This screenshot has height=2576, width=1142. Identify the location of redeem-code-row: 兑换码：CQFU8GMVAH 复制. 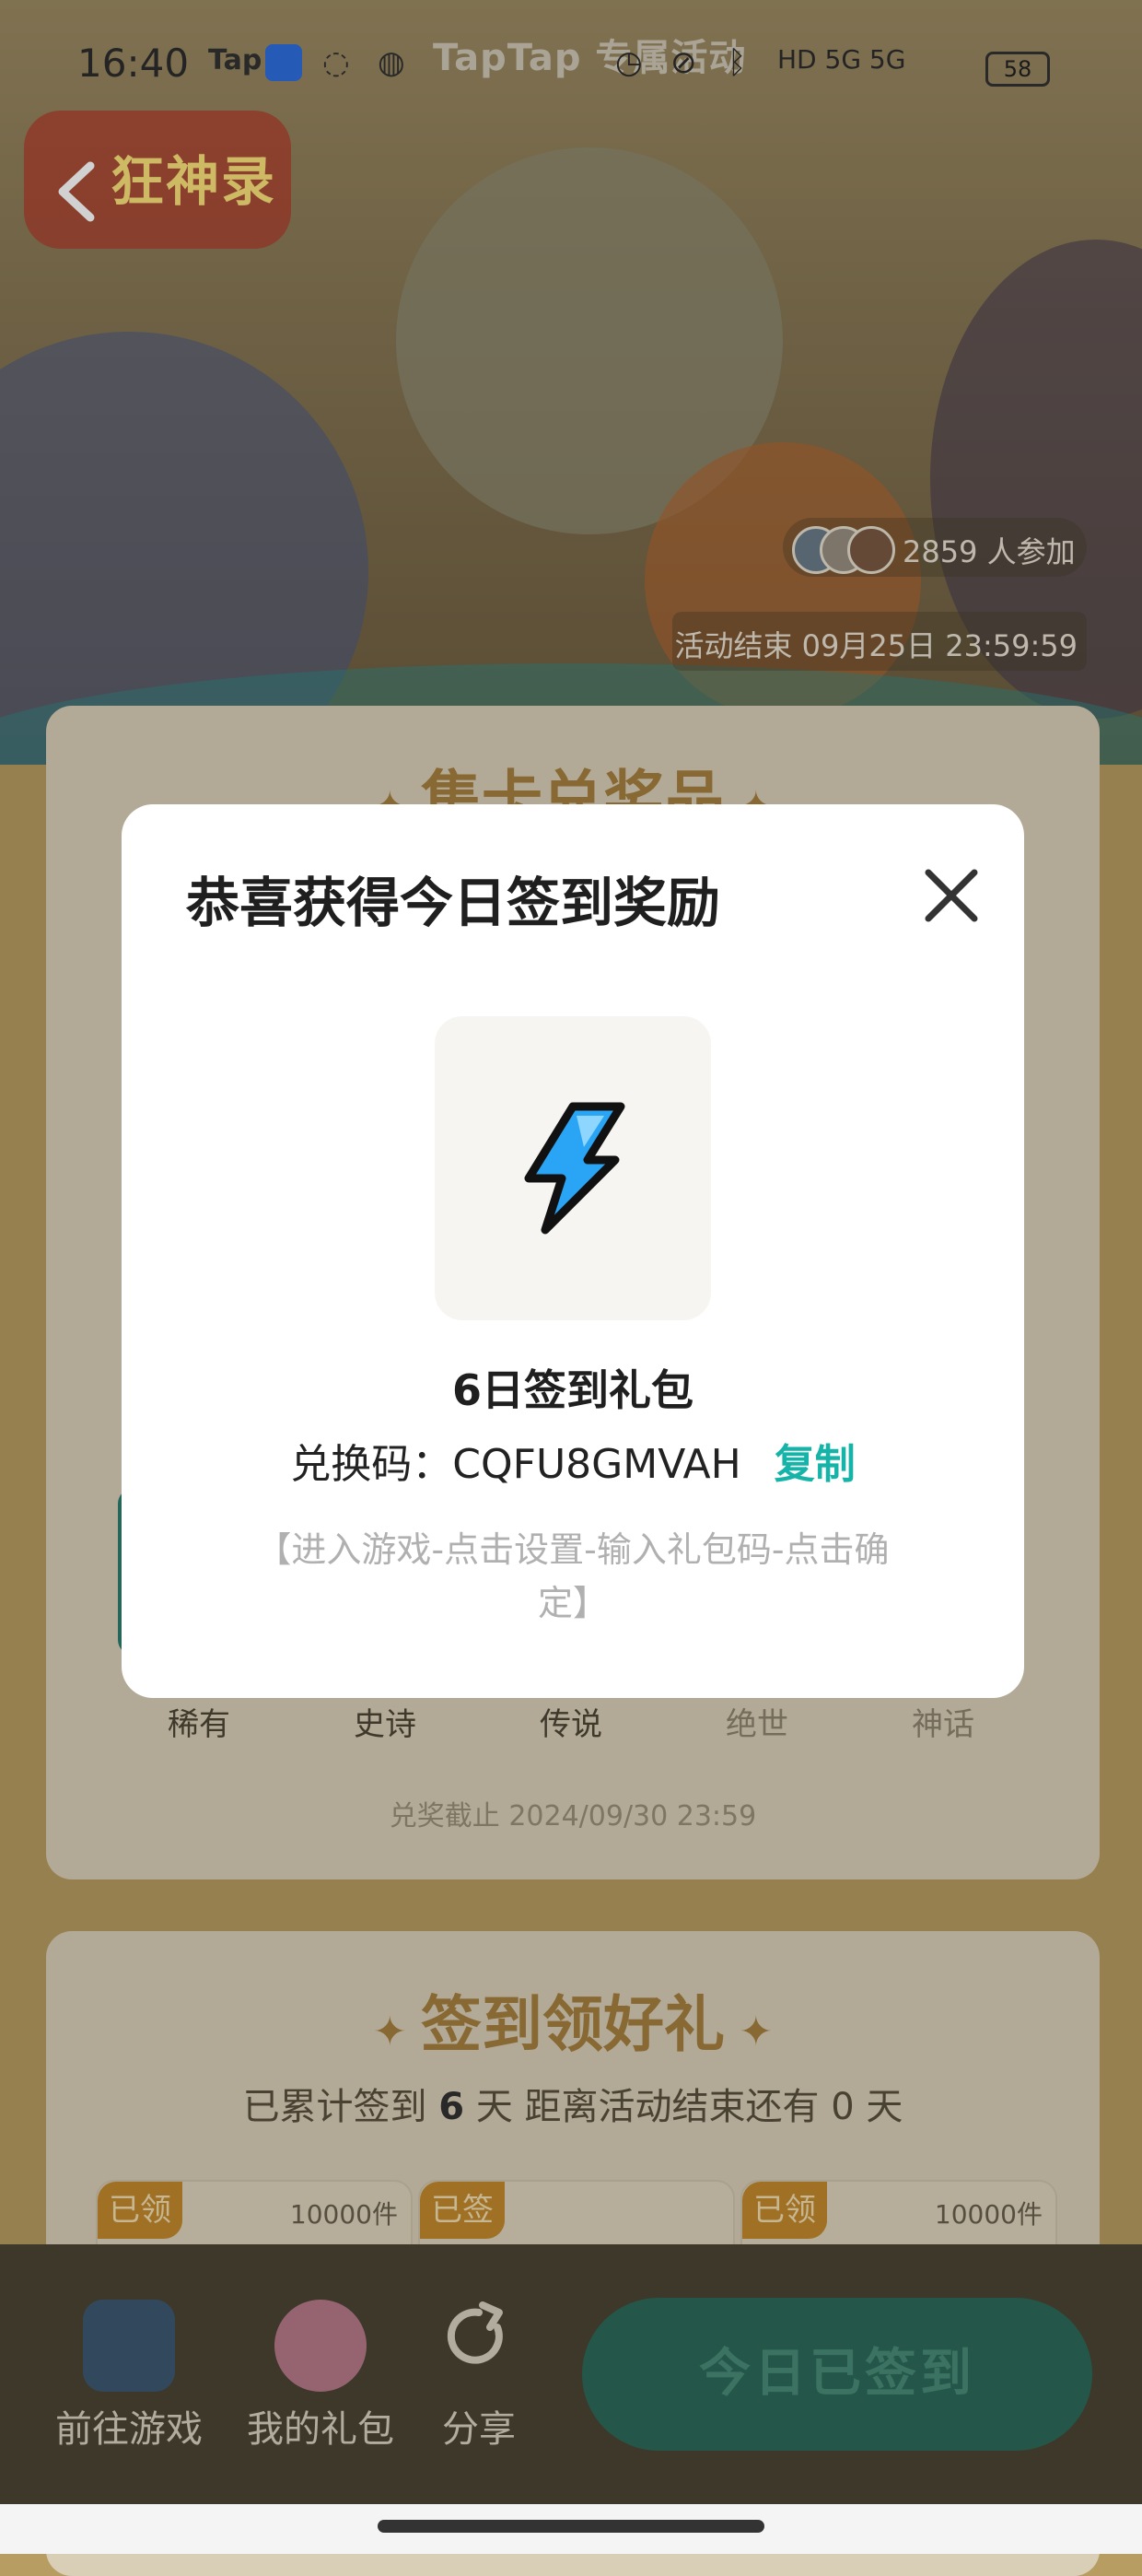
(573, 1460).